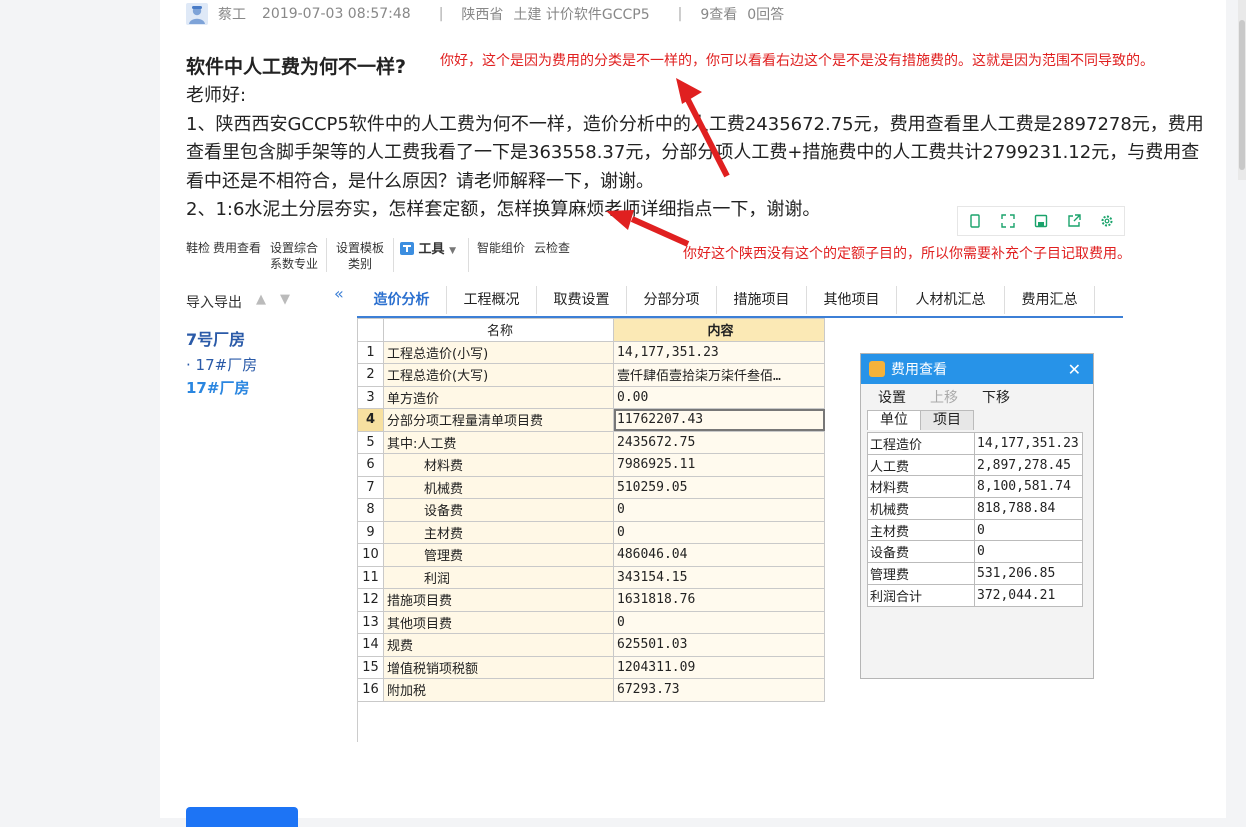 Image resolution: width=1246 pixels, height=827 pixels. Describe the element at coordinates (498, 375) in the screenshot. I see `row-name: 工程总造价(大写)` at that location.